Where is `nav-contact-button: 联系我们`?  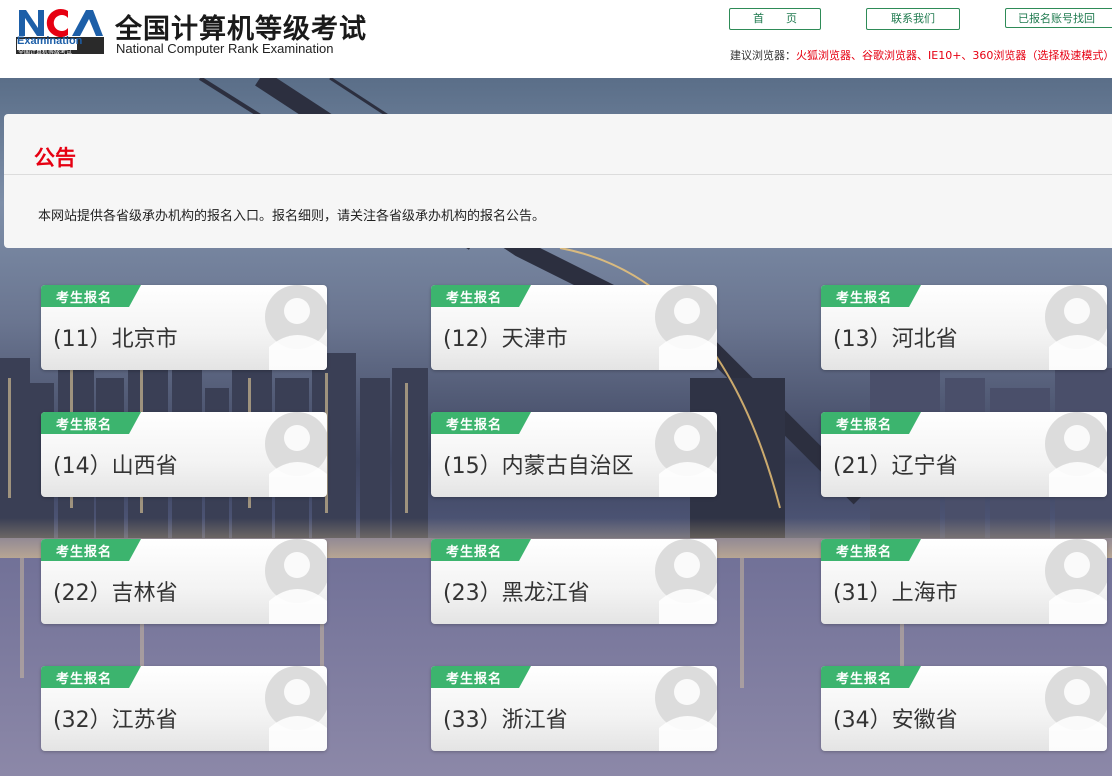
nav-contact-button: 联系我们 is located at coordinates (913, 19).